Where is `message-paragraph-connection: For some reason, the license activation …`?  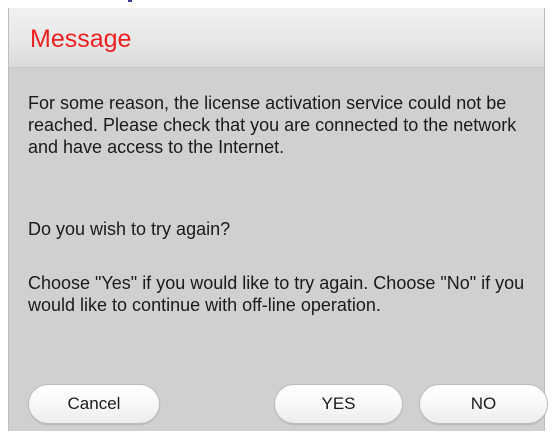
message-paragraph-connection: For some reason, the license activation … is located at coordinates (272, 125).